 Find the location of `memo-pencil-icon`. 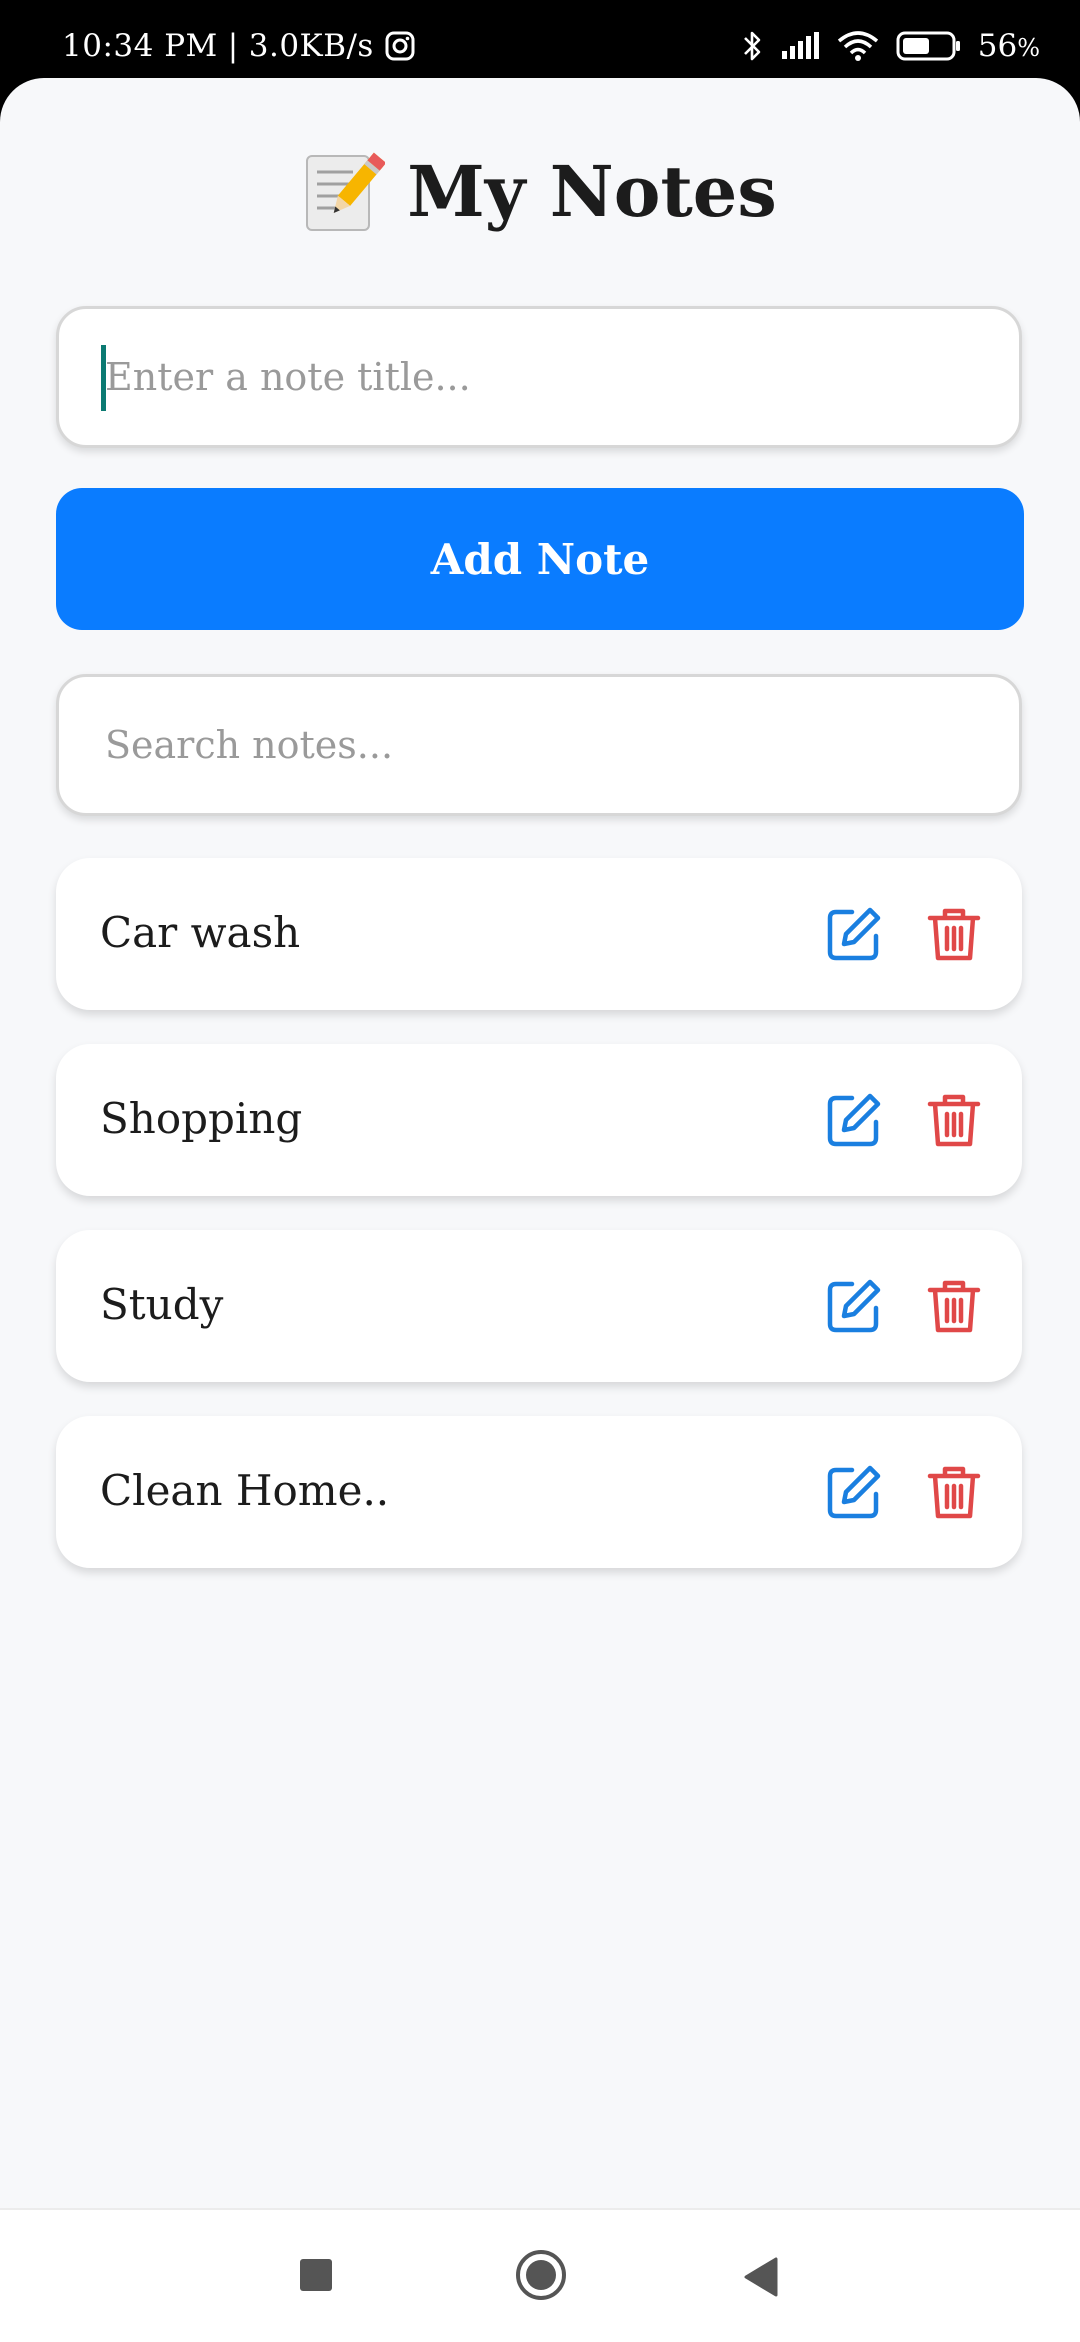

memo-pencil-icon is located at coordinates (345, 191).